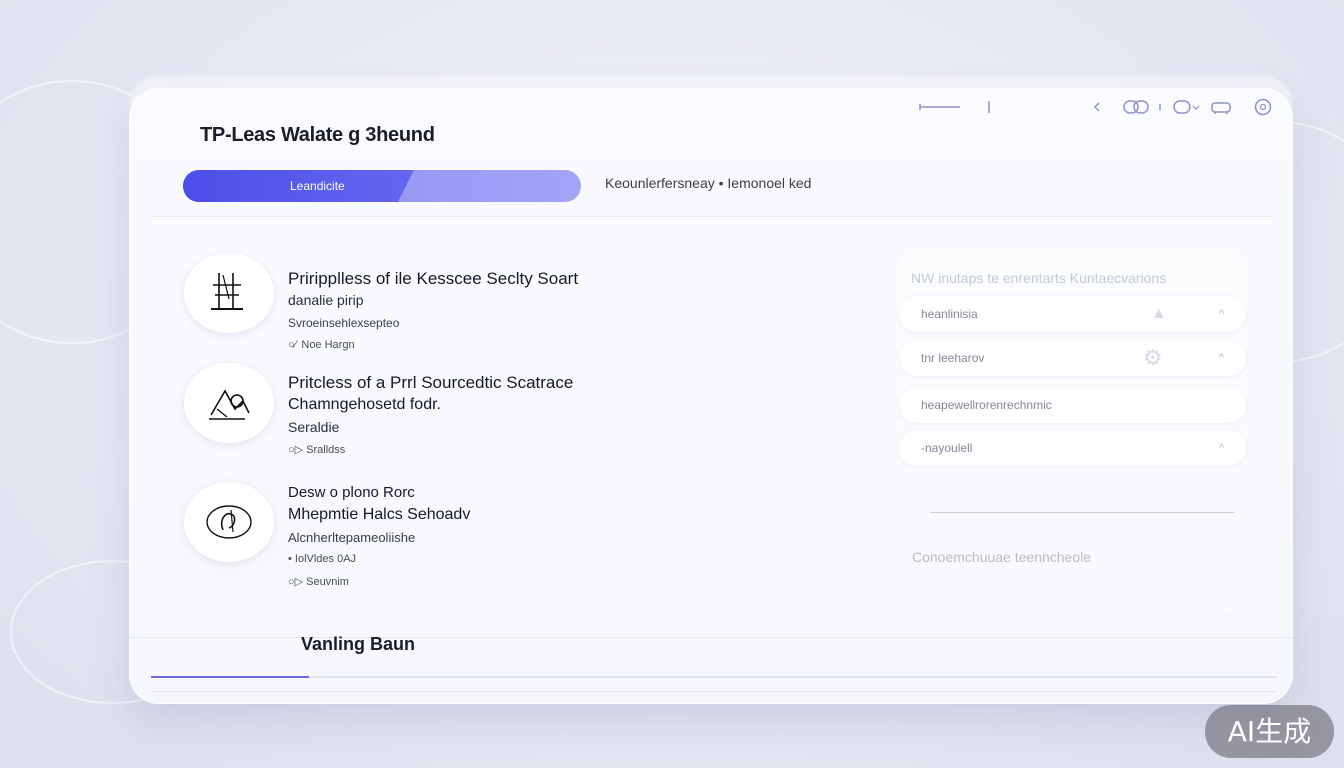 This screenshot has width=1344, height=768. I want to click on course-subtitle: danalie pirip, so click(326, 300).